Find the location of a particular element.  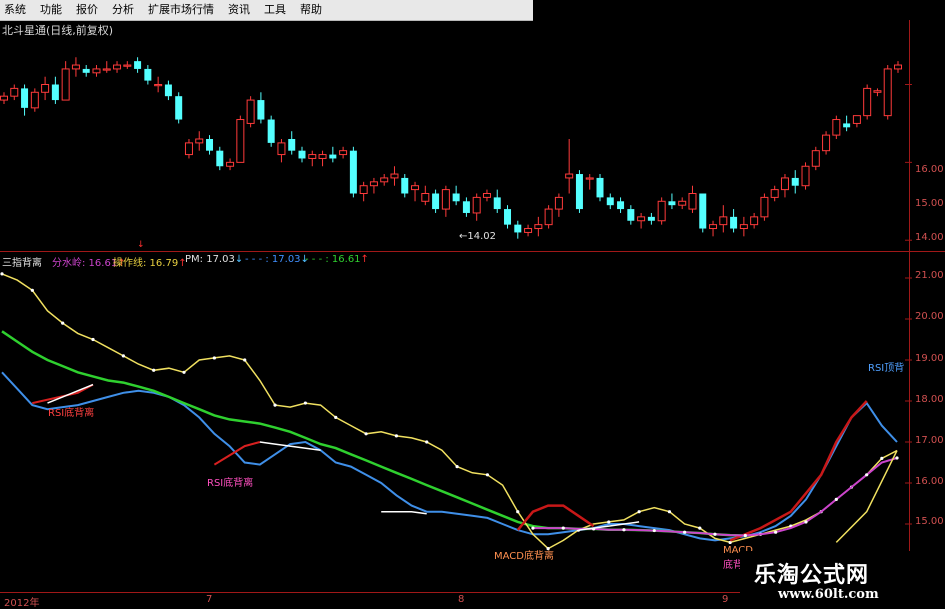

price-axis-14: 14.00 is located at coordinates (929, 237).